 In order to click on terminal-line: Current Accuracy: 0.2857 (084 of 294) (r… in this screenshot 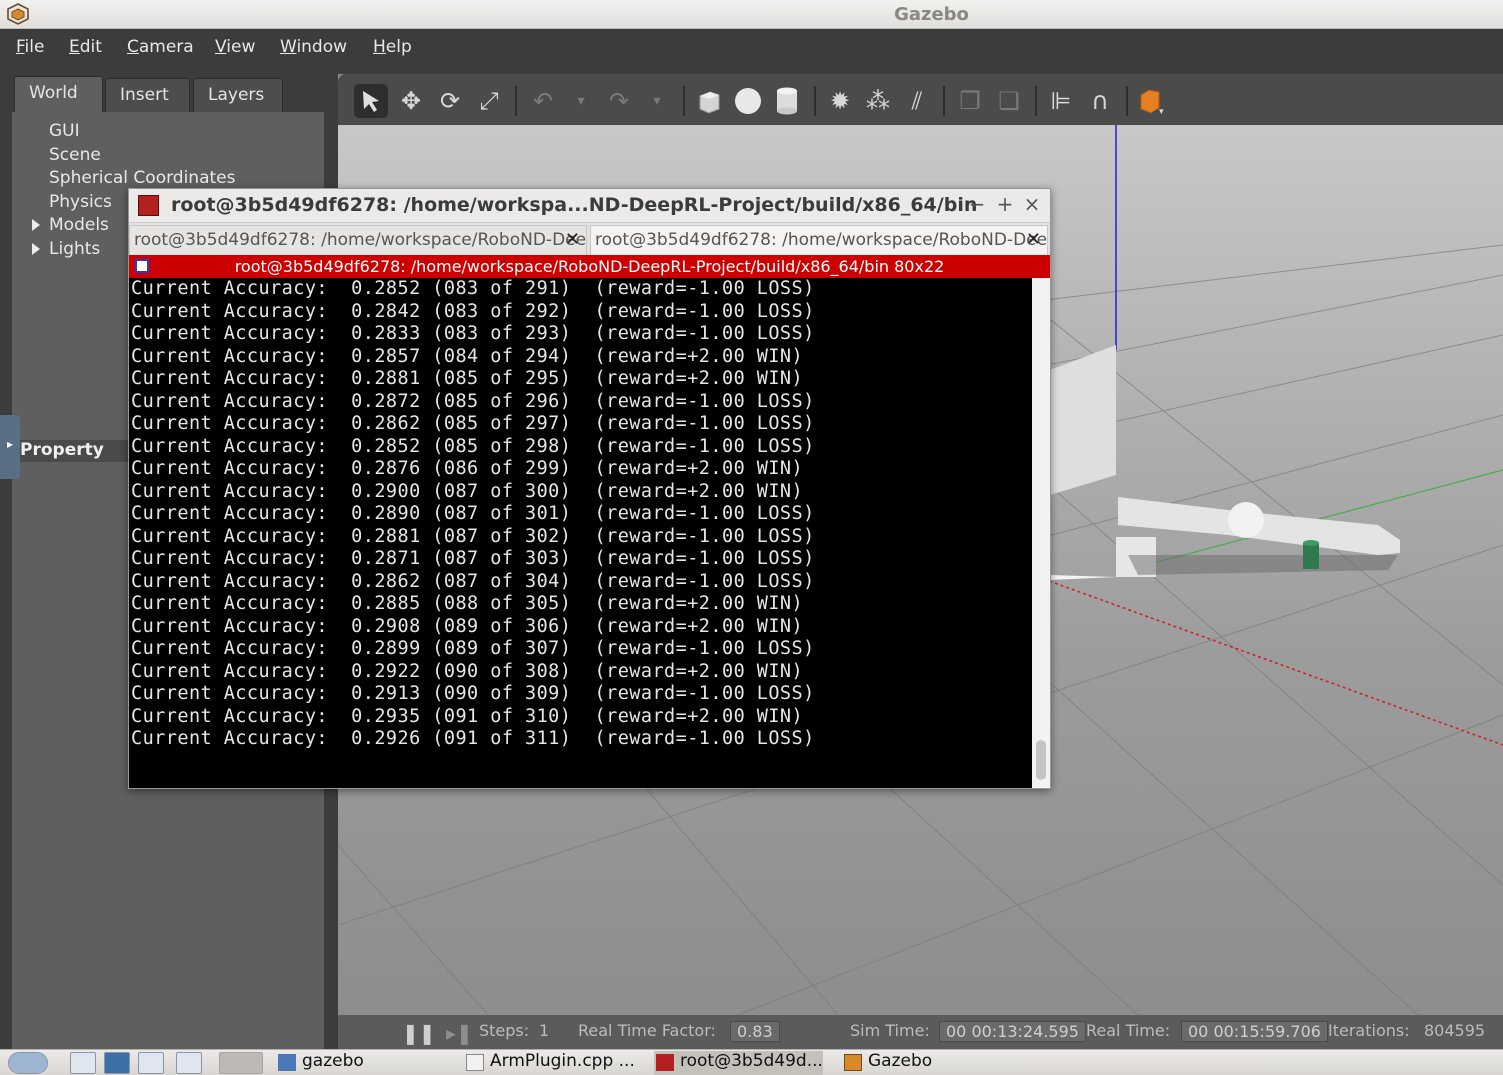, I will do `click(467, 356)`.